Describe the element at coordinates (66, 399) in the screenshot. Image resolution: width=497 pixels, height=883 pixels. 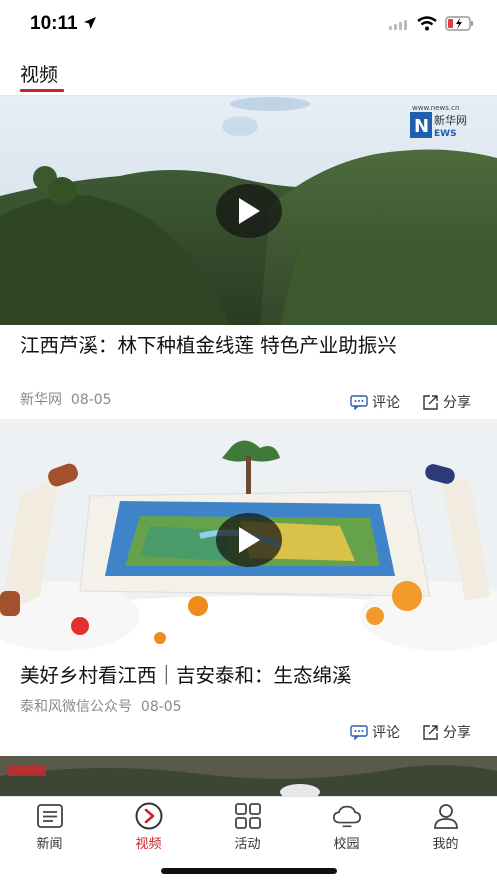
I see `video-meta: 新华网 08-05` at that location.